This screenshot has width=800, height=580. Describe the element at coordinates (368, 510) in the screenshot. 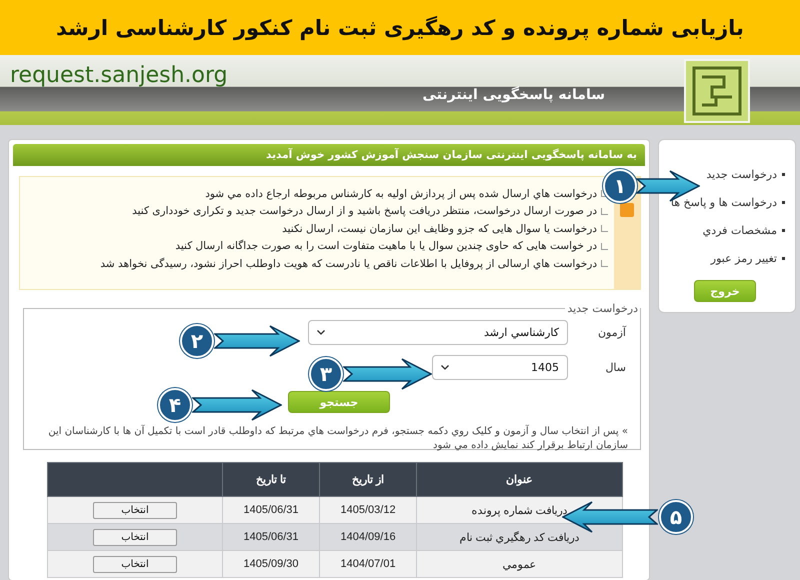

I see `table-cell: 1405/03/12` at that location.